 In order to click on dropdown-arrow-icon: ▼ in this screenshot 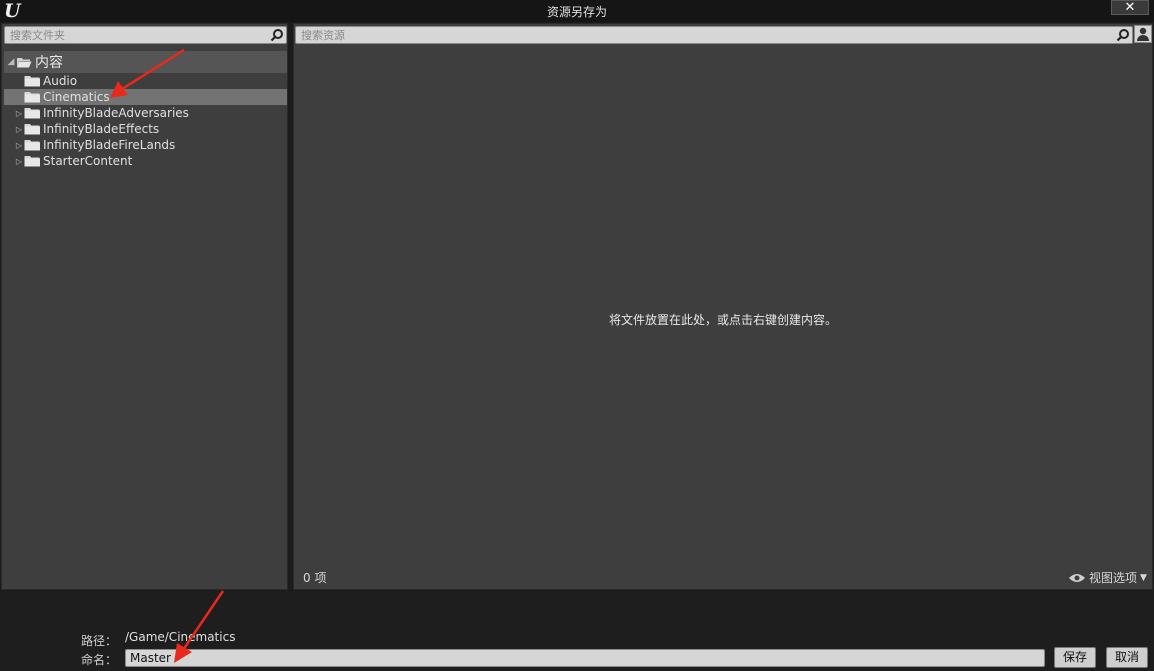, I will do `click(1143, 577)`.